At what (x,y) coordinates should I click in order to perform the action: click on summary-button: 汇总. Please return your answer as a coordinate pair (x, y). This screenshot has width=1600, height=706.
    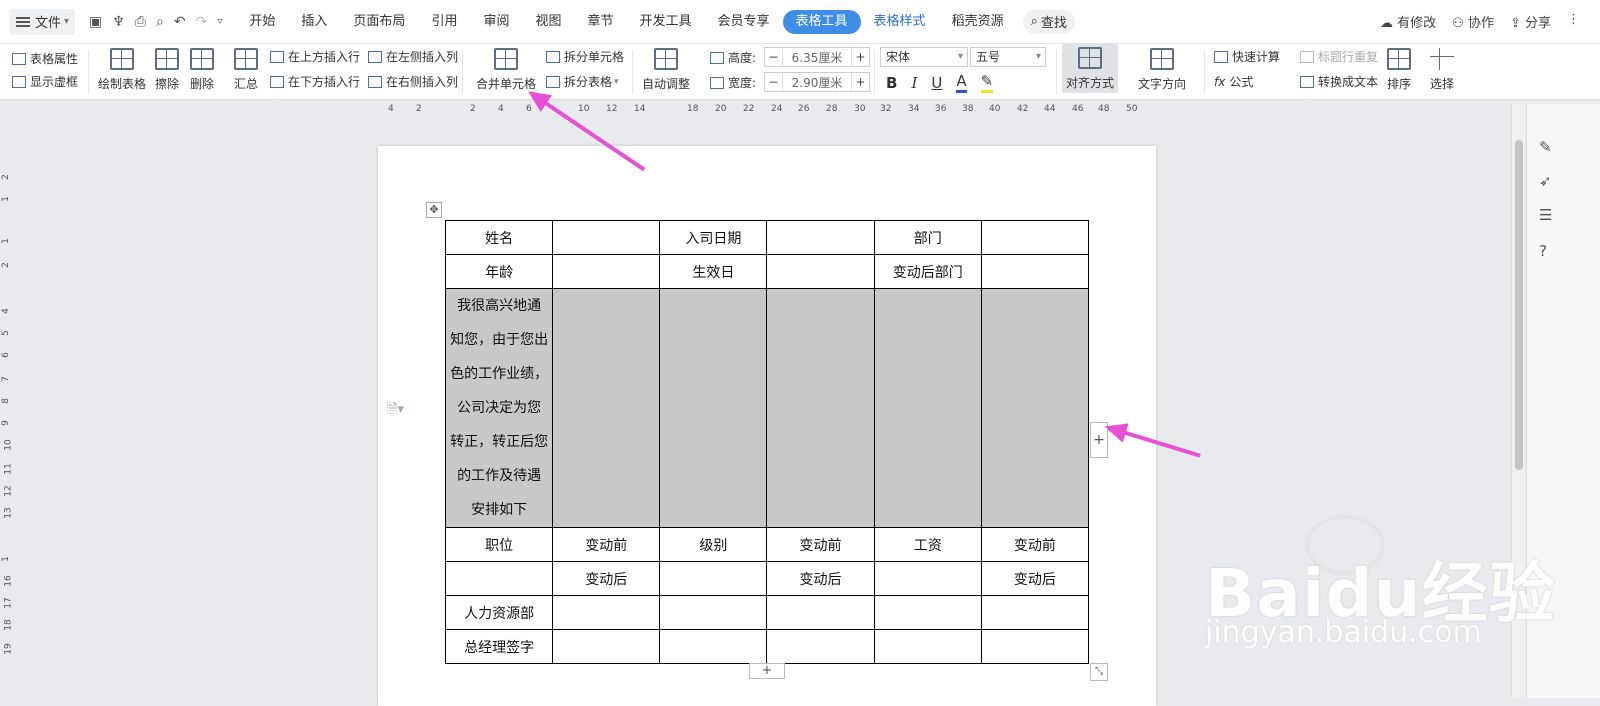
    Looking at the image, I should click on (246, 70).